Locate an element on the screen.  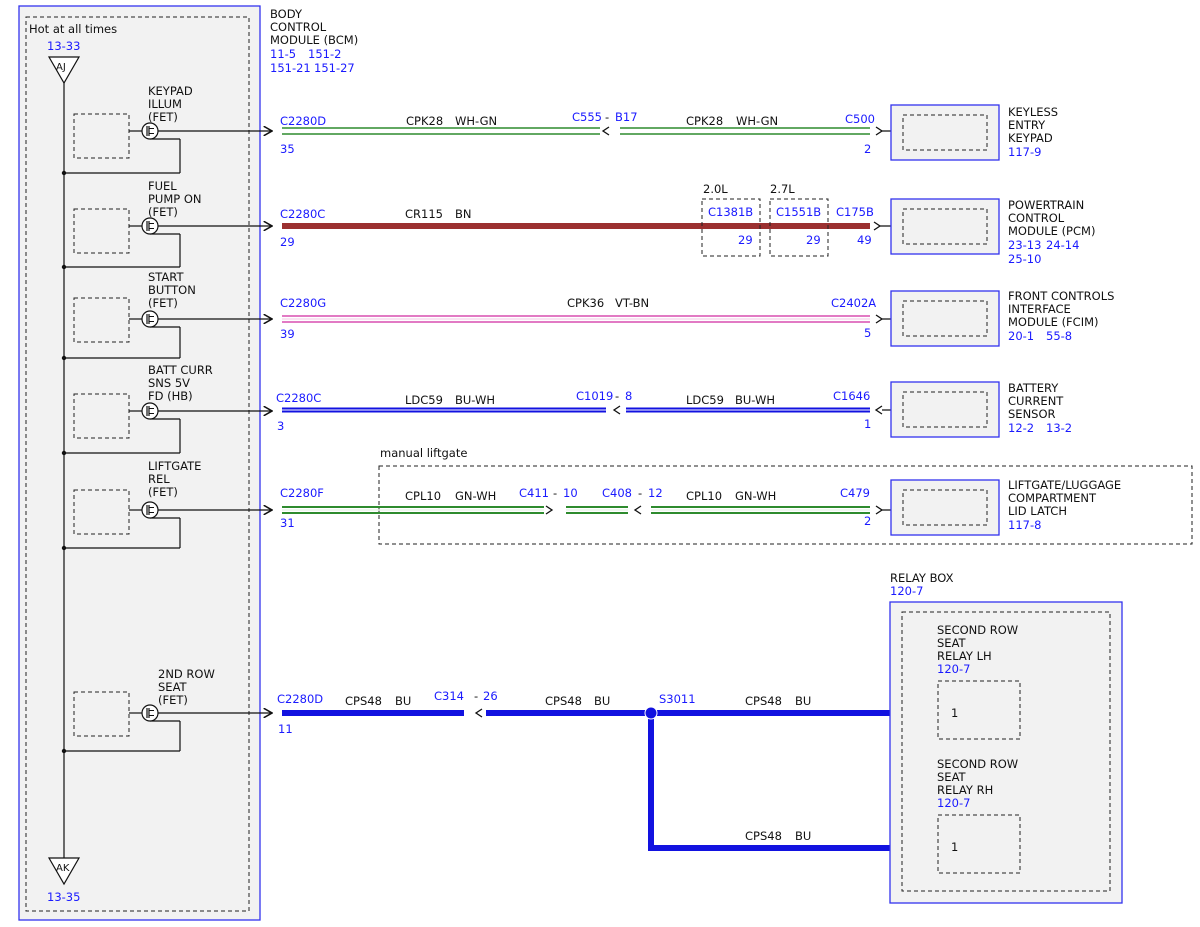
bcm-title-line: BODY is located at coordinates (286, 14).